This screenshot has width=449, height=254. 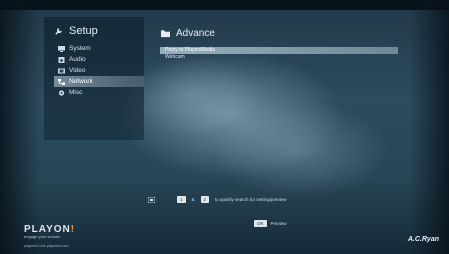 I want to click on sidebar-item-label: System, so click(x=80, y=48).